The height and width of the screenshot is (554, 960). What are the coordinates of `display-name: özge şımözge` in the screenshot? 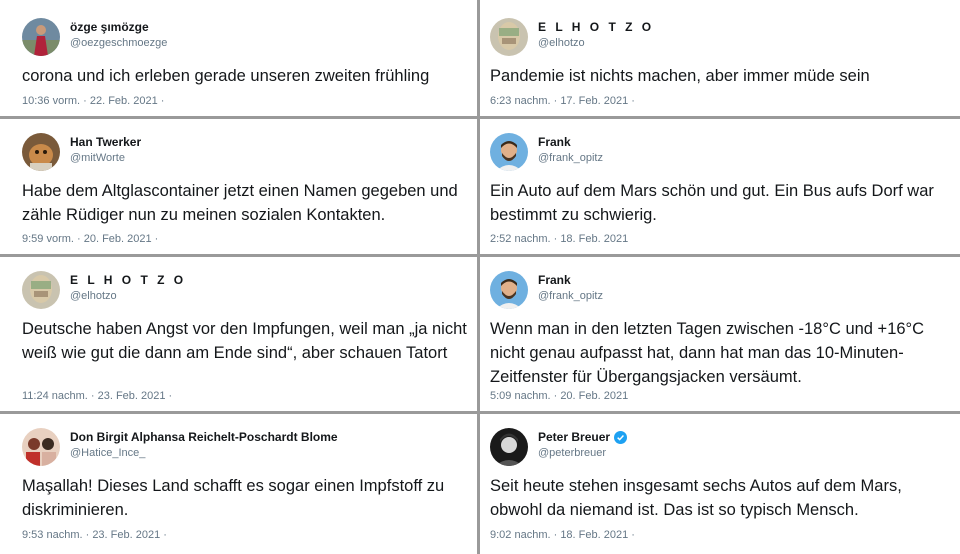 It's located at (109, 27).